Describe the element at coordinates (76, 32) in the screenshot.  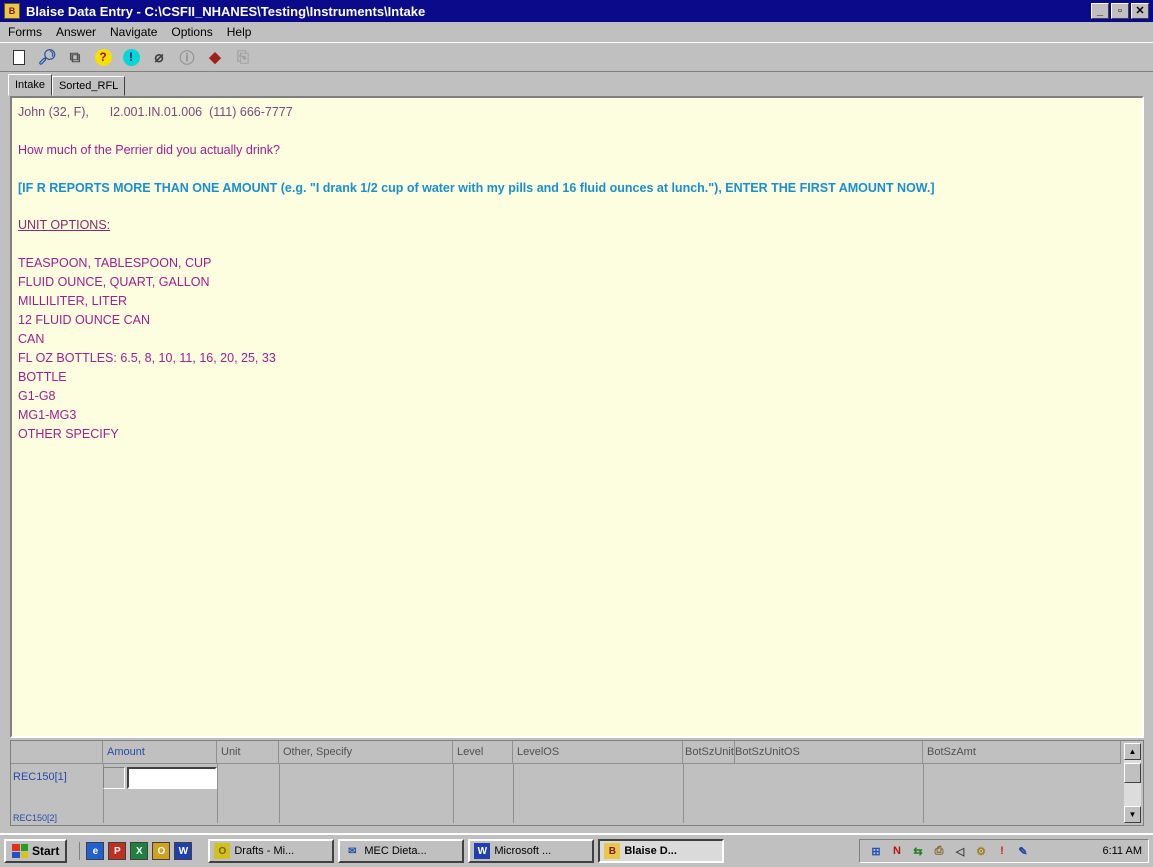
I see `menu-answer: Answer` at that location.